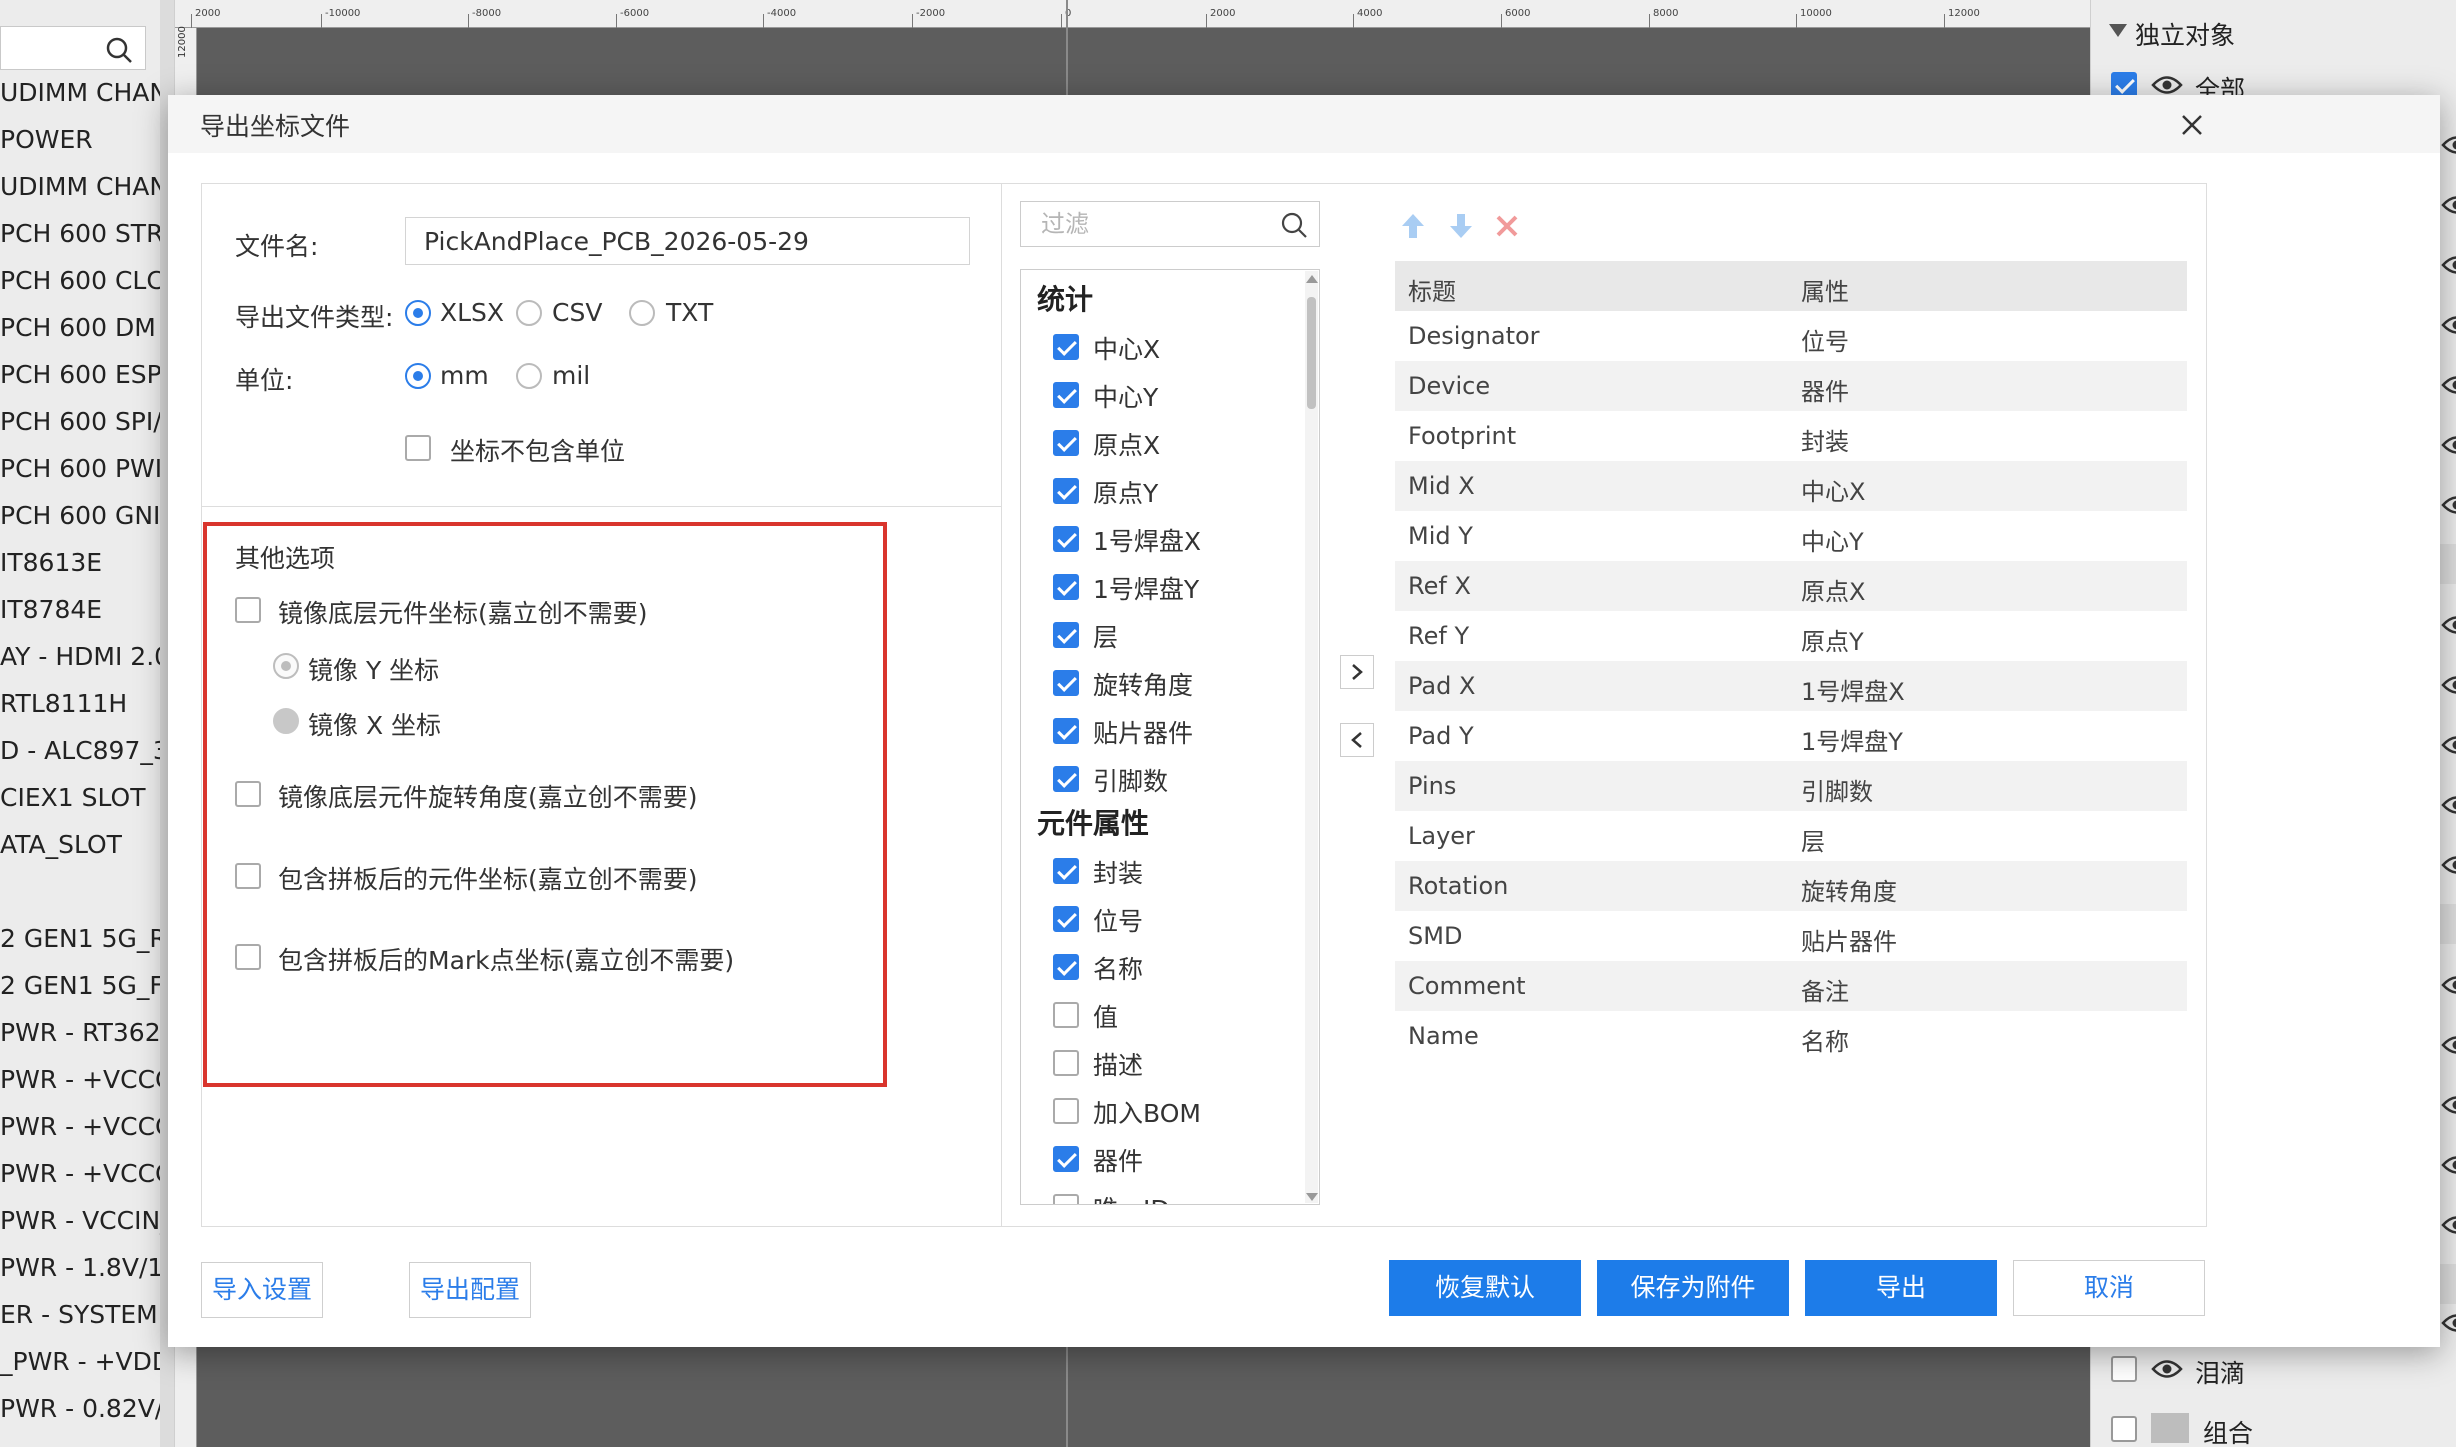 The height and width of the screenshot is (1447, 2456). Describe the element at coordinates (1693, 1288) in the screenshot. I see `save-attachment-button: 保存为附件` at that location.